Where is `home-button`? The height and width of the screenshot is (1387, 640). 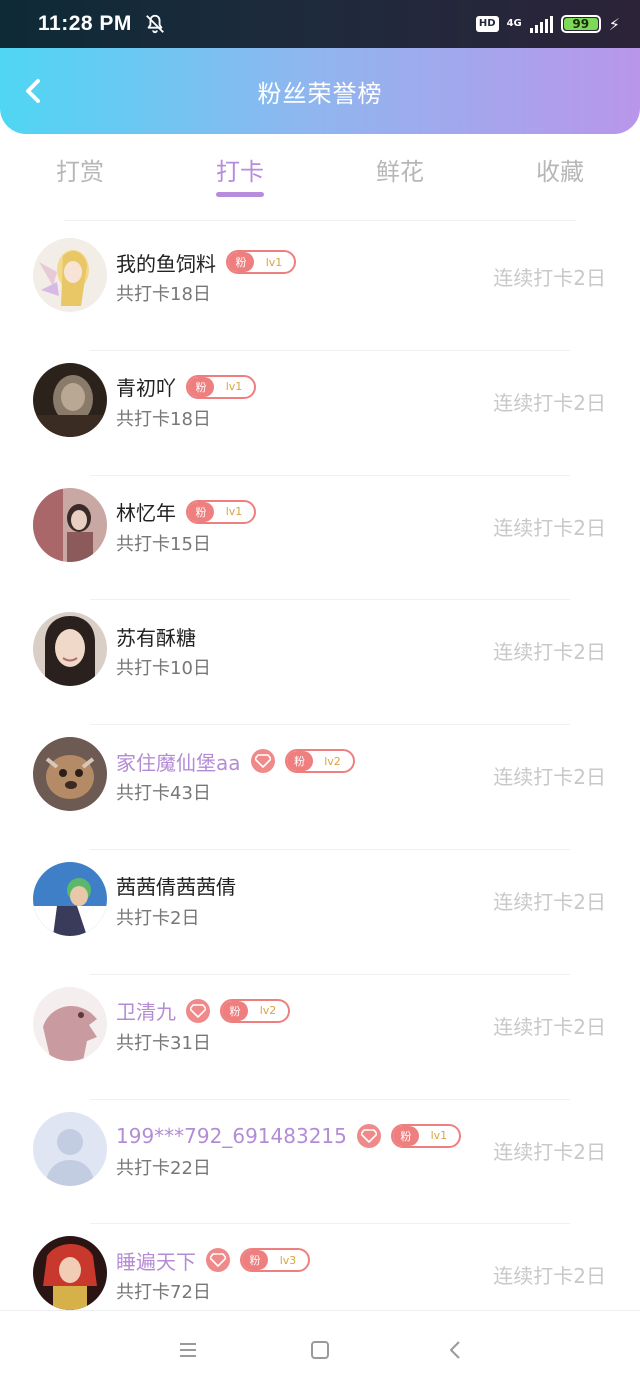
home-button is located at coordinates (320, 1350).